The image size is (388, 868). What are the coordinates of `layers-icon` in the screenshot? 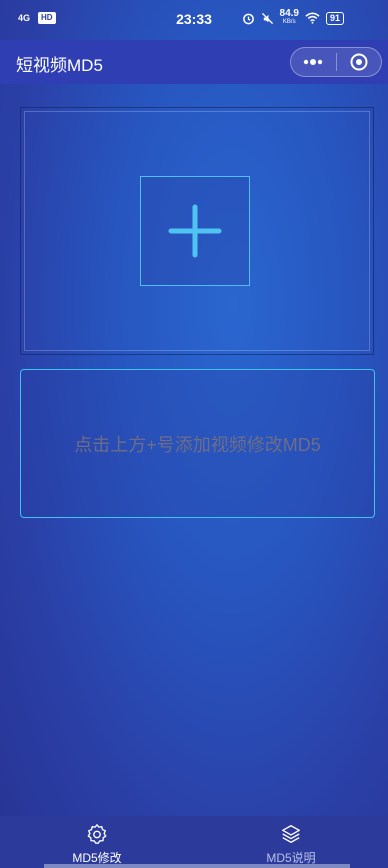 It's located at (291, 834).